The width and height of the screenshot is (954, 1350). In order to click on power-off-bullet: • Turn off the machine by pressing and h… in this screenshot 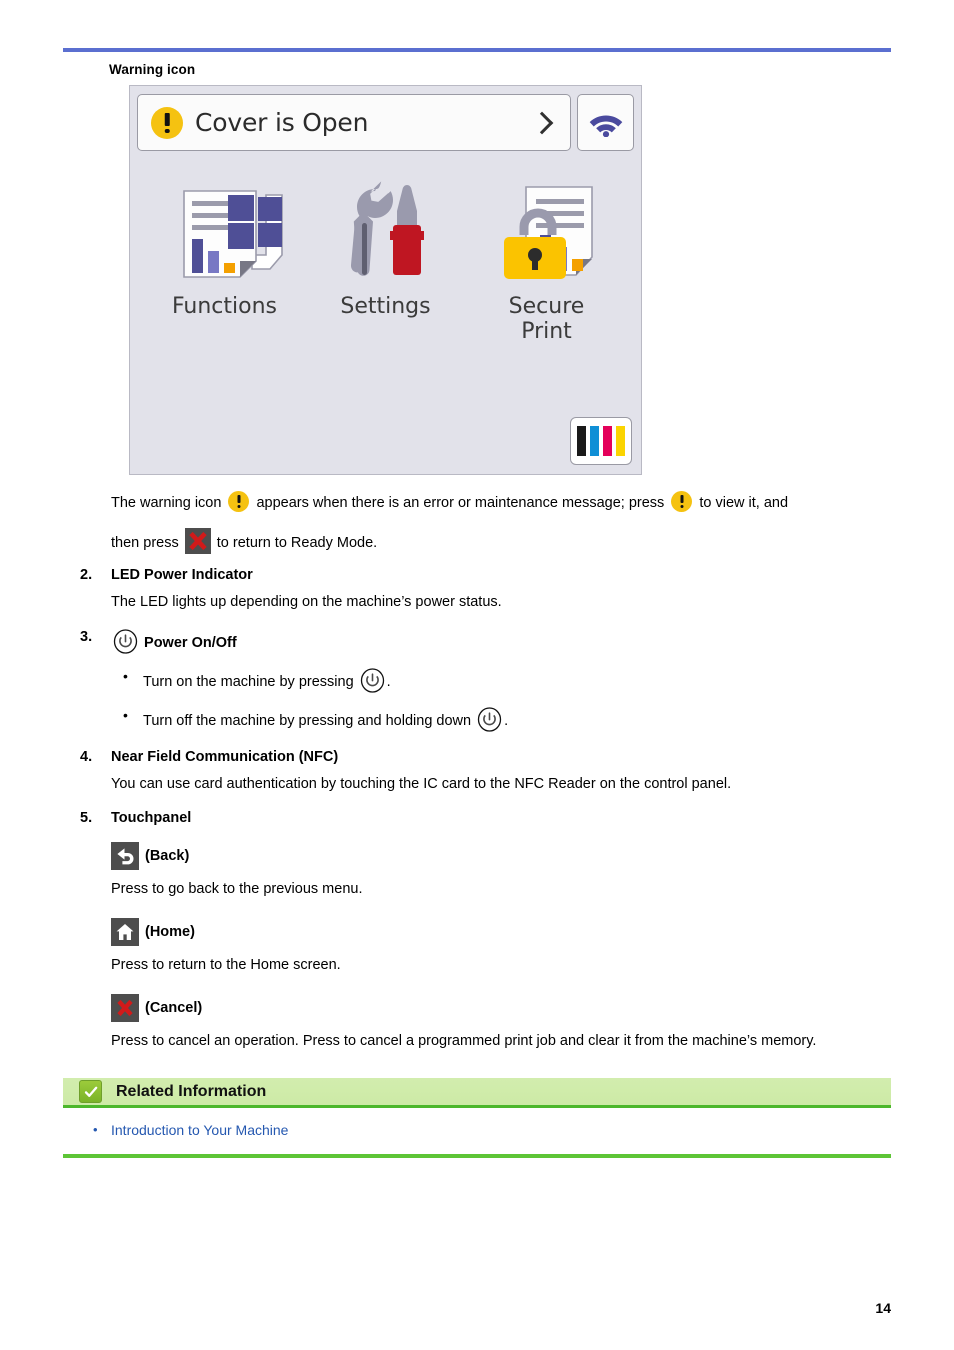, I will do `click(477, 719)`.